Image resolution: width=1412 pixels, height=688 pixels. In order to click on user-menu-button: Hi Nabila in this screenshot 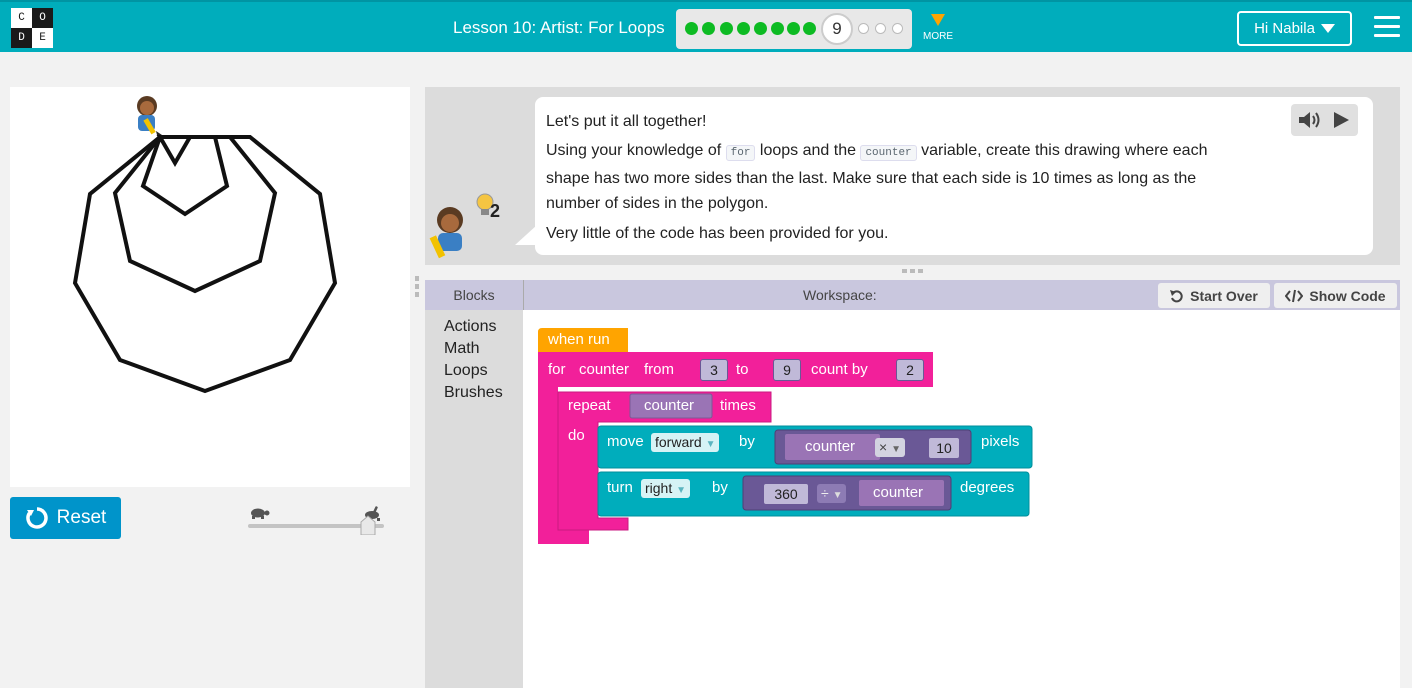, I will do `click(1294, 28)`.